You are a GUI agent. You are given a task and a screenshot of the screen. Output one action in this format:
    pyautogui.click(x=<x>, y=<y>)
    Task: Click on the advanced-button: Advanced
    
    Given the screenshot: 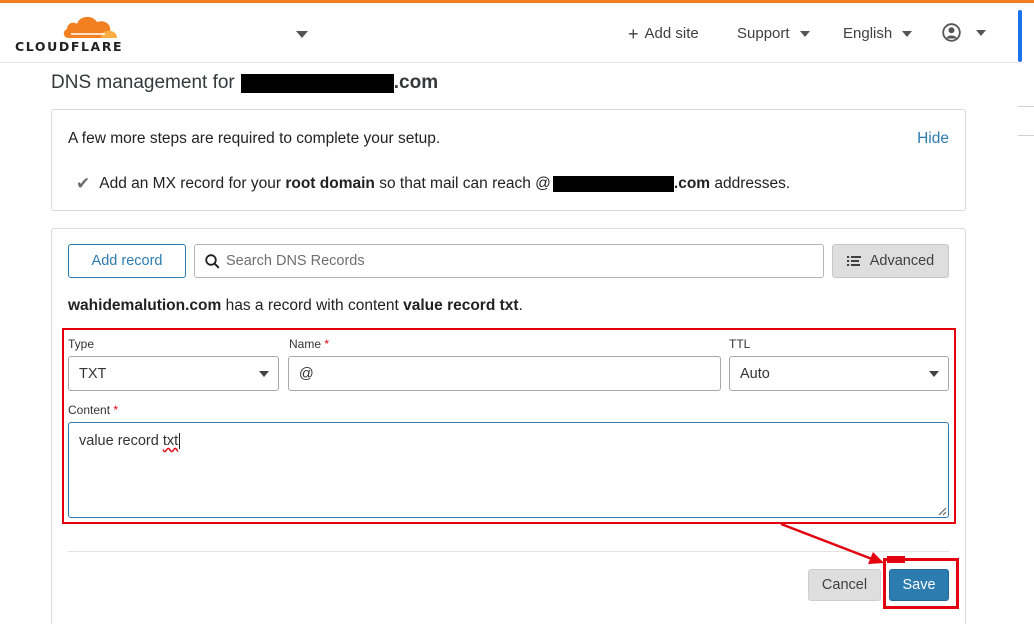 What is the action you would take?
    pyautogui.click(x=890, y=261)
    